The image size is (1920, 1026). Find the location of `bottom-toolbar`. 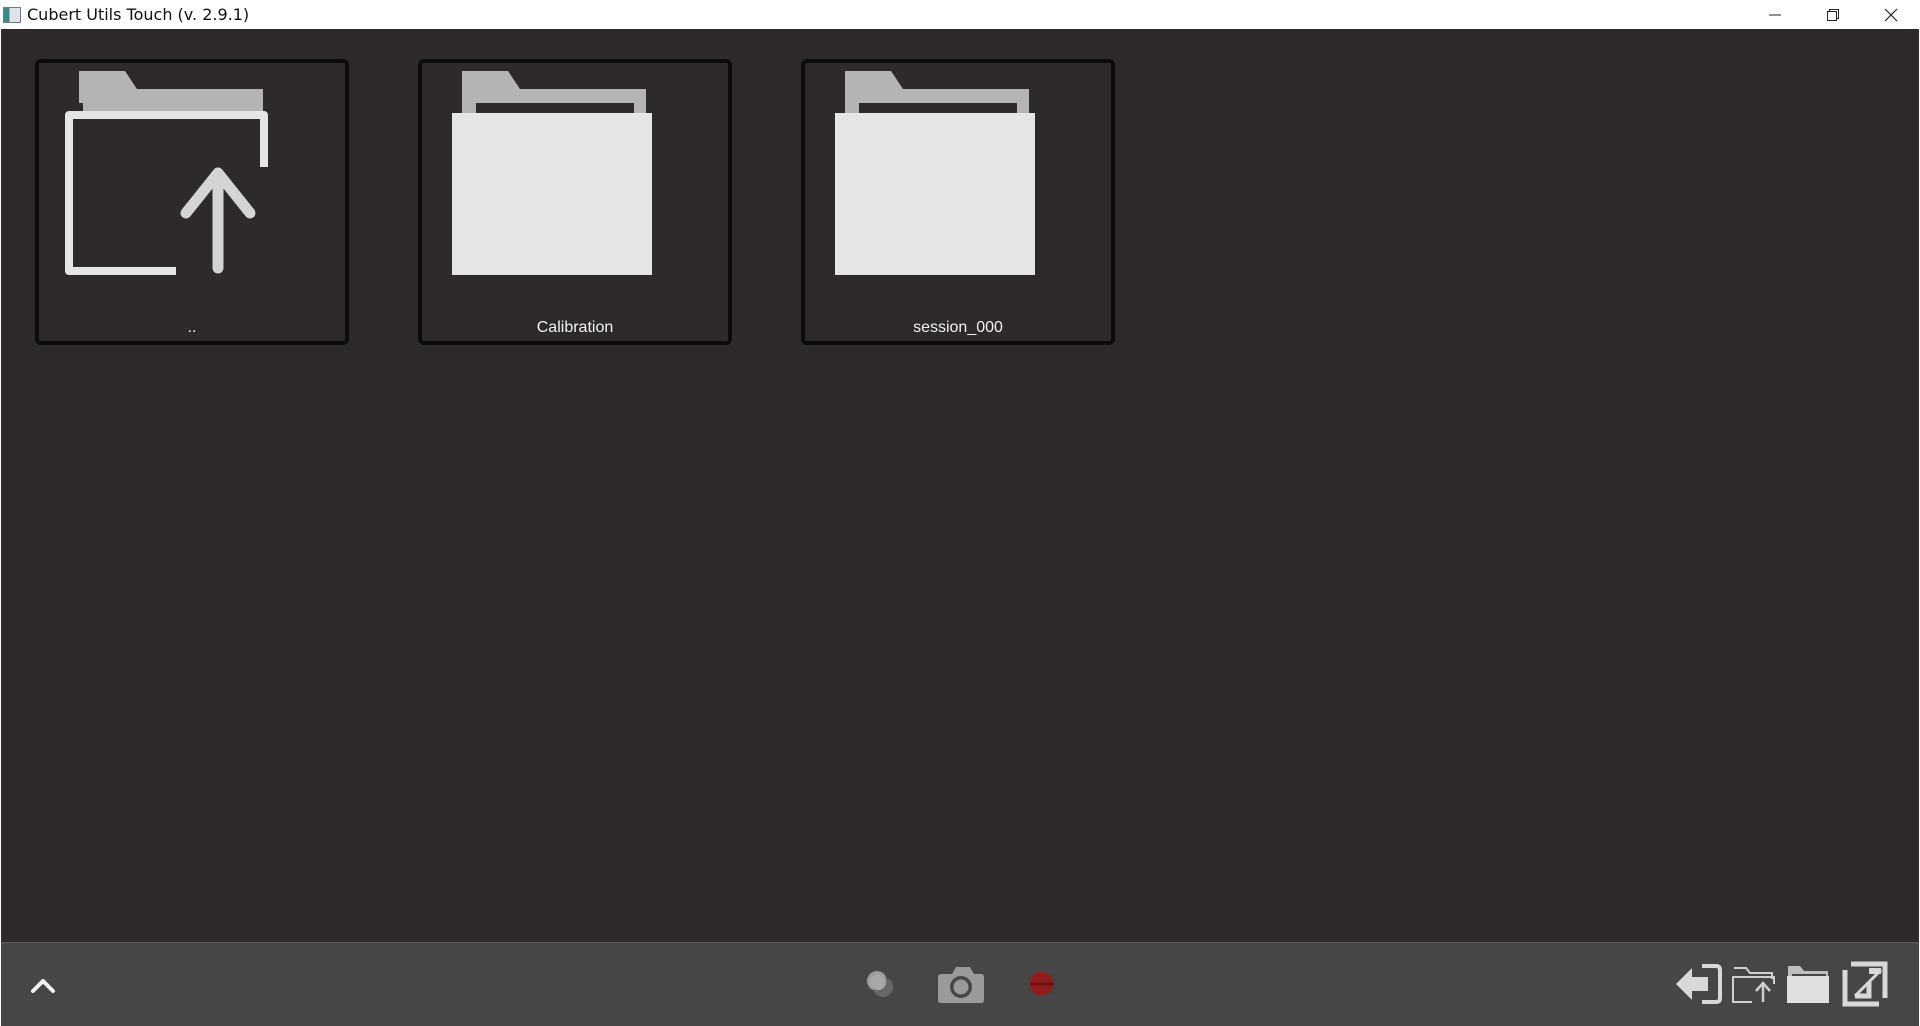

bottom-toolbar is located at coordinates (960, 984).